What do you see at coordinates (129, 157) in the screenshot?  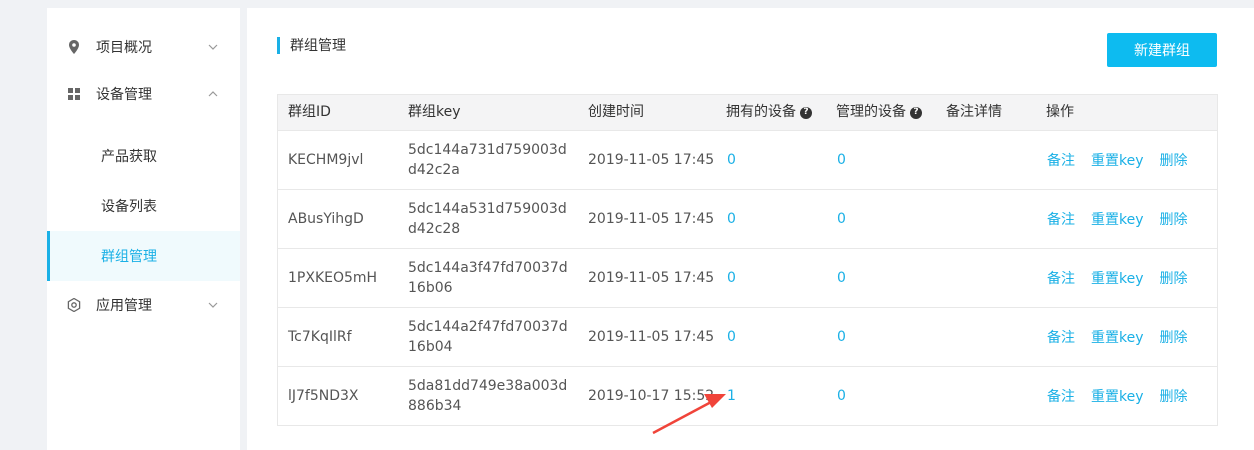 I see `sidebar-subitem-label: 产品获取` at bounding box center [129, 157].